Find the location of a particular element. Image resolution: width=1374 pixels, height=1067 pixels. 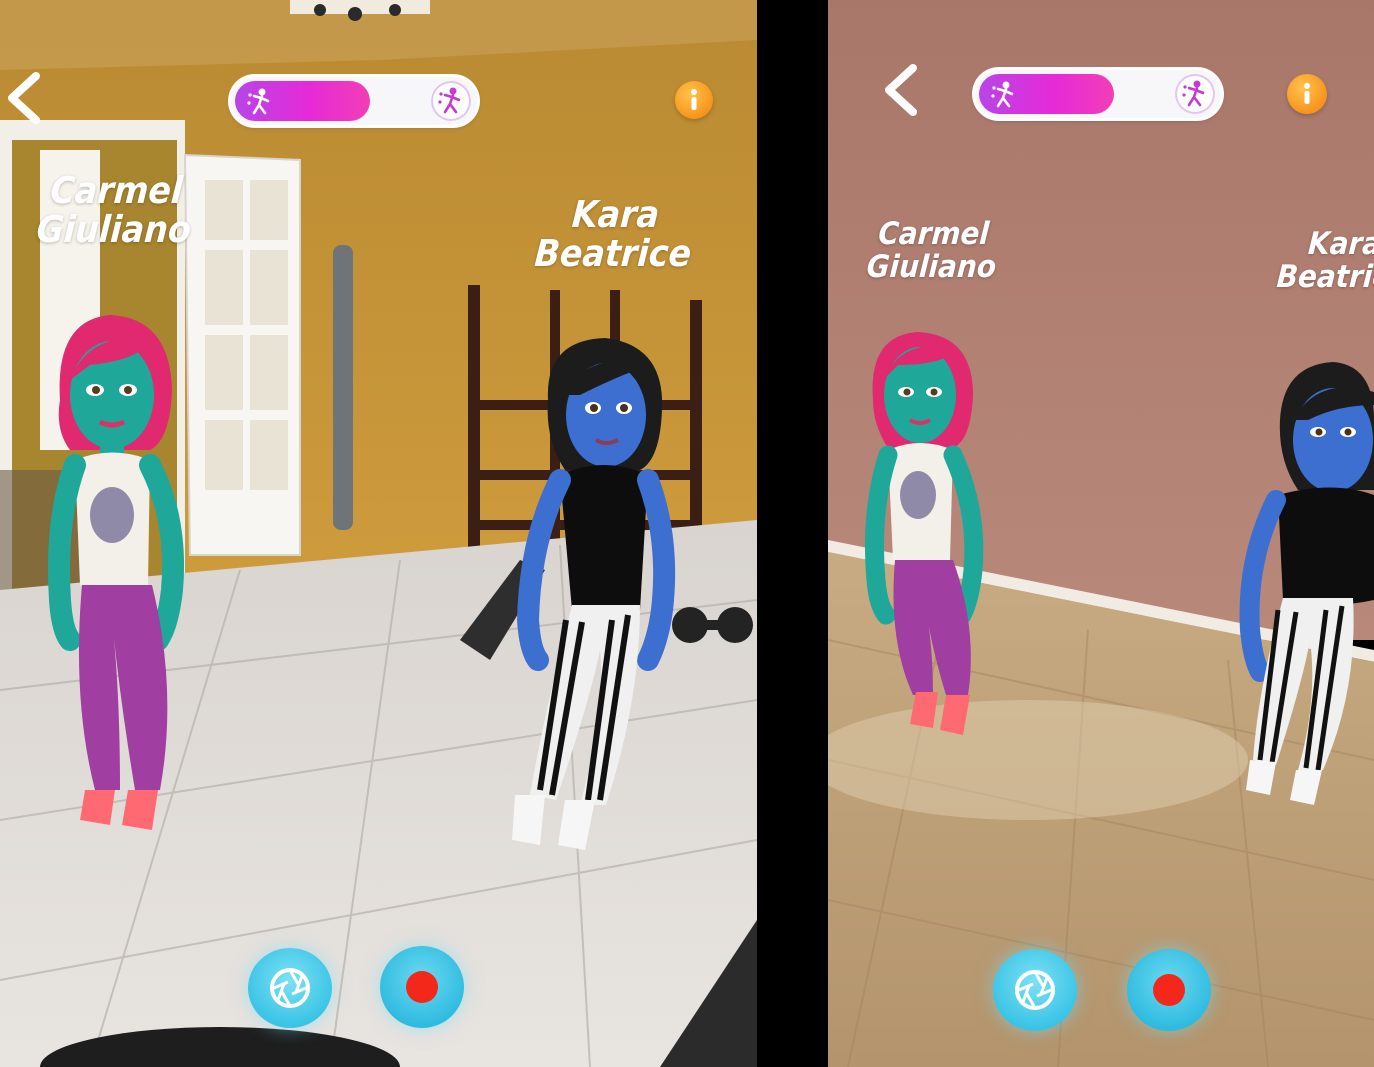

french-door is located at coordinates (242, 354).